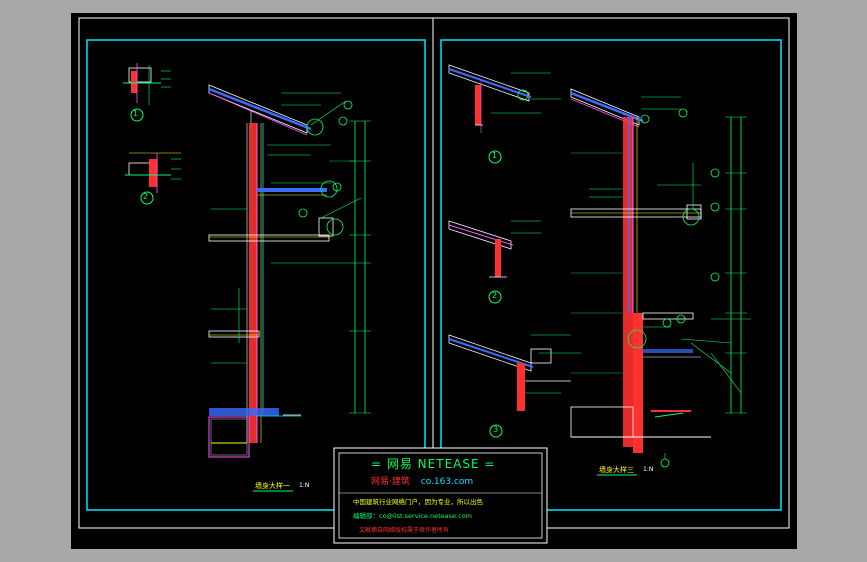 The image size is (867, 562). What do you see at coordinates (495, 155) in the screenshot?
I see `right-detail-number-1: 1` at bounding box center [495, 155].